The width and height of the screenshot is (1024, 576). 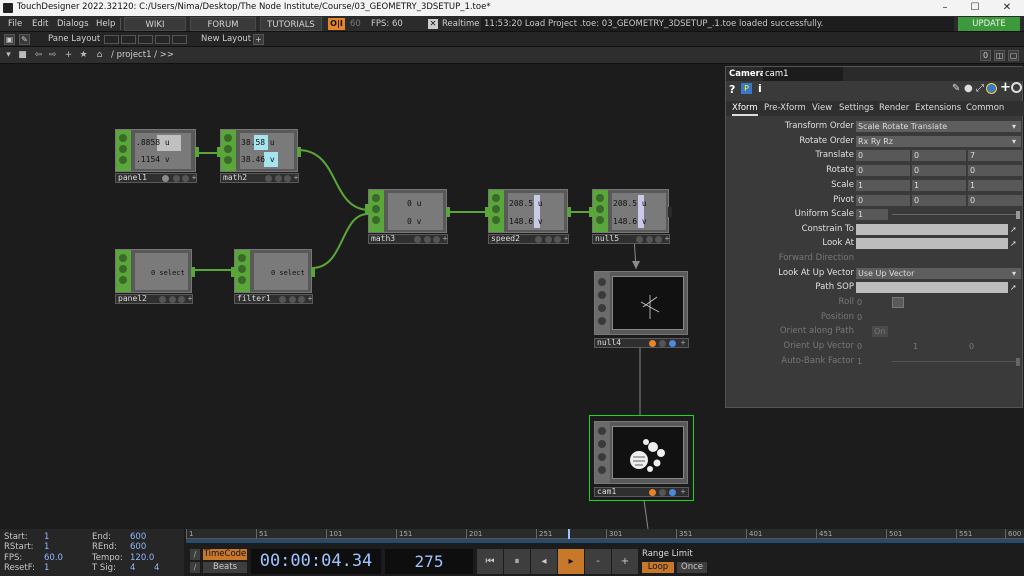 I want to click on start-value: 1, so click(x=46, y=537).